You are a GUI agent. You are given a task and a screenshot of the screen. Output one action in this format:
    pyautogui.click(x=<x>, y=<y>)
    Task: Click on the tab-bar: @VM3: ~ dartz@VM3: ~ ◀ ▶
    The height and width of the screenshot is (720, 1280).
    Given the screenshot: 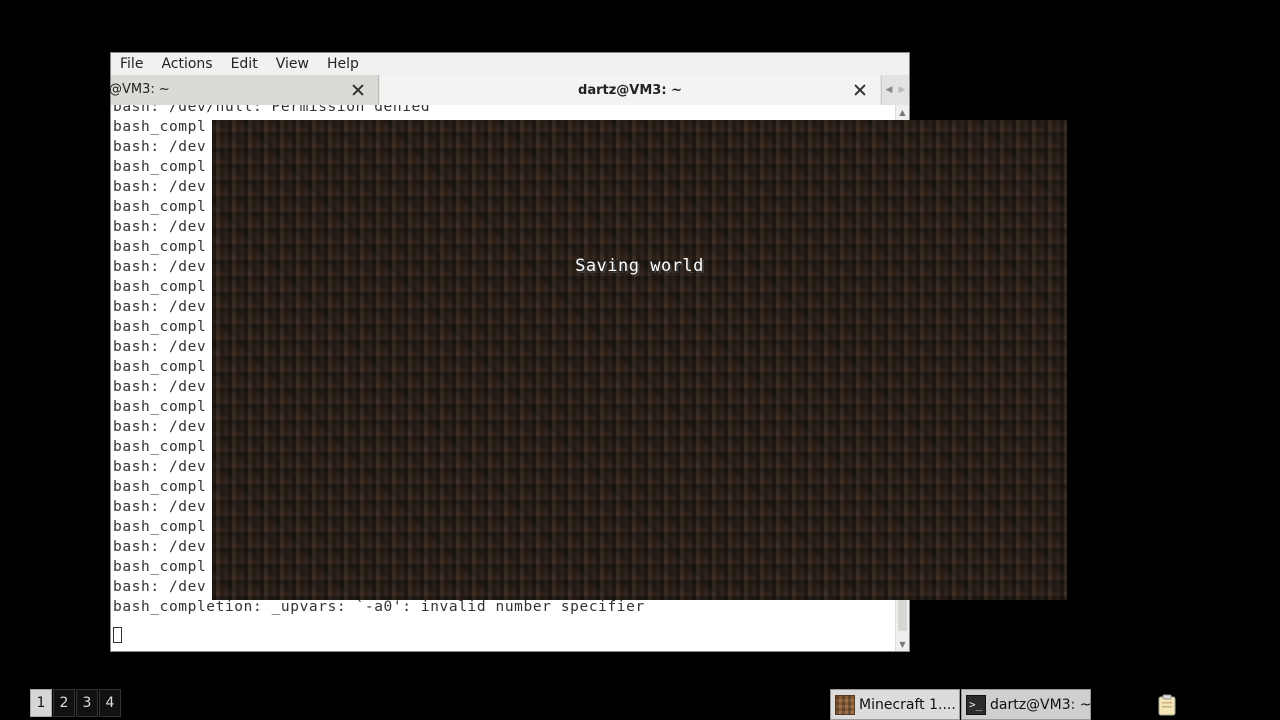 What is the action you would take?
    pyautogui.click(x=509, y=90)
    